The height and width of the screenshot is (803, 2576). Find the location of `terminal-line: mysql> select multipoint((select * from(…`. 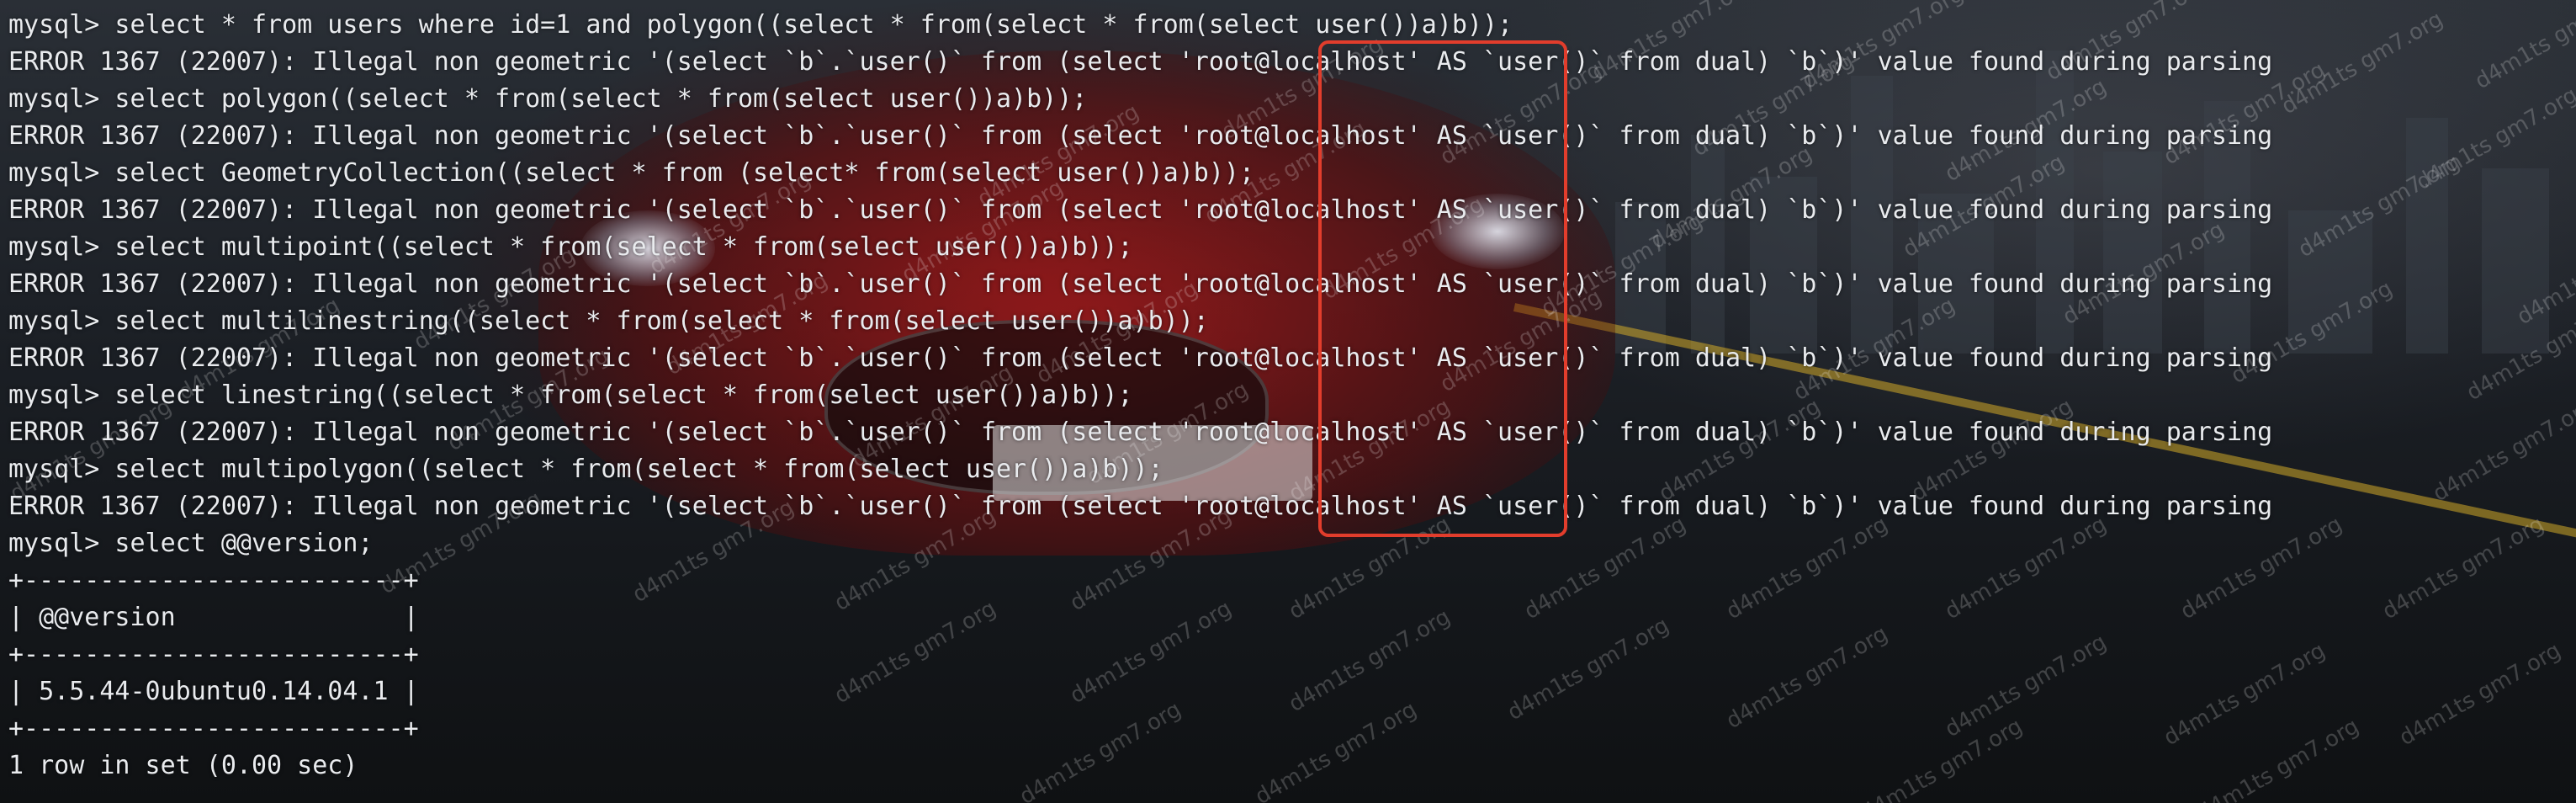

terminal-line: mysql> select multipoint((select * from(… is located at coordinates (570, 247).